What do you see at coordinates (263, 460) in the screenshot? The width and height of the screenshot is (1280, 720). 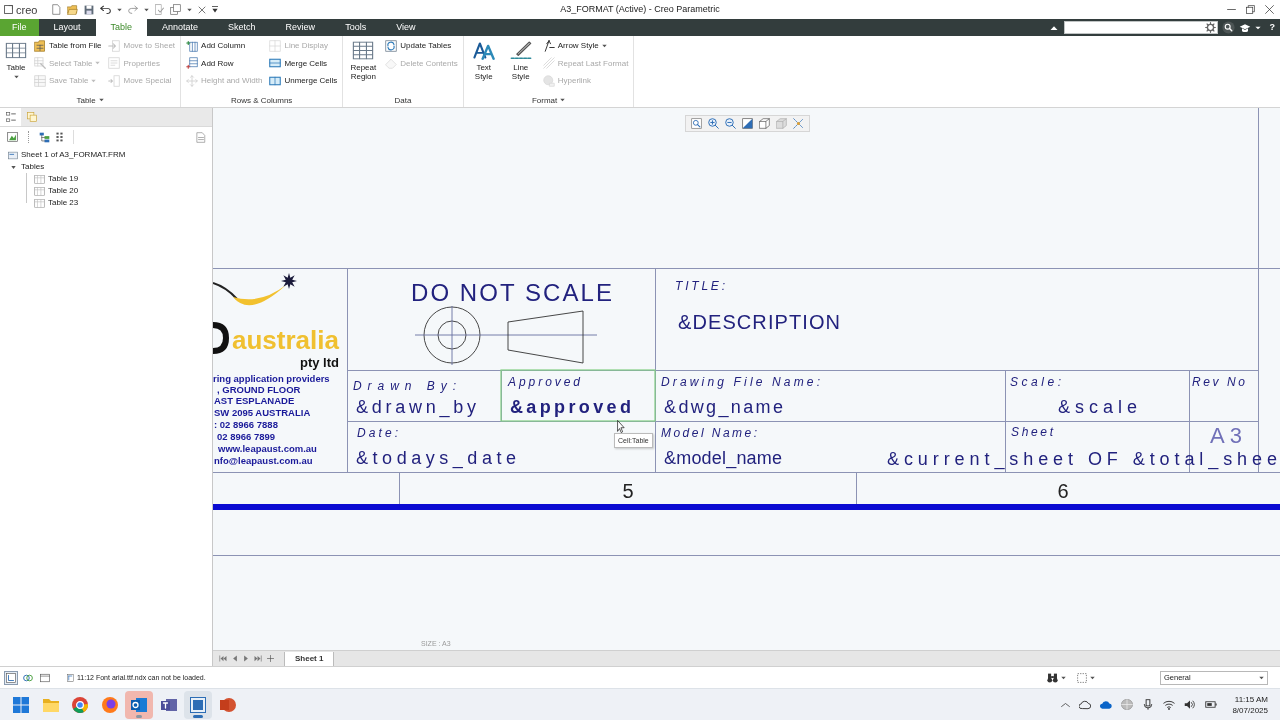 I see `address-line: nfo@leapaust.com.au` at bounding box center [263, 460].